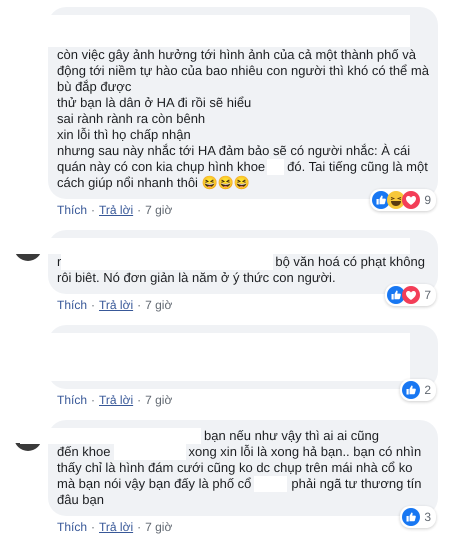  Describe the element at coordinates (350, 262) in the screenshot. I see `comment-text: bộ văn hoá có phạt không` at that location.